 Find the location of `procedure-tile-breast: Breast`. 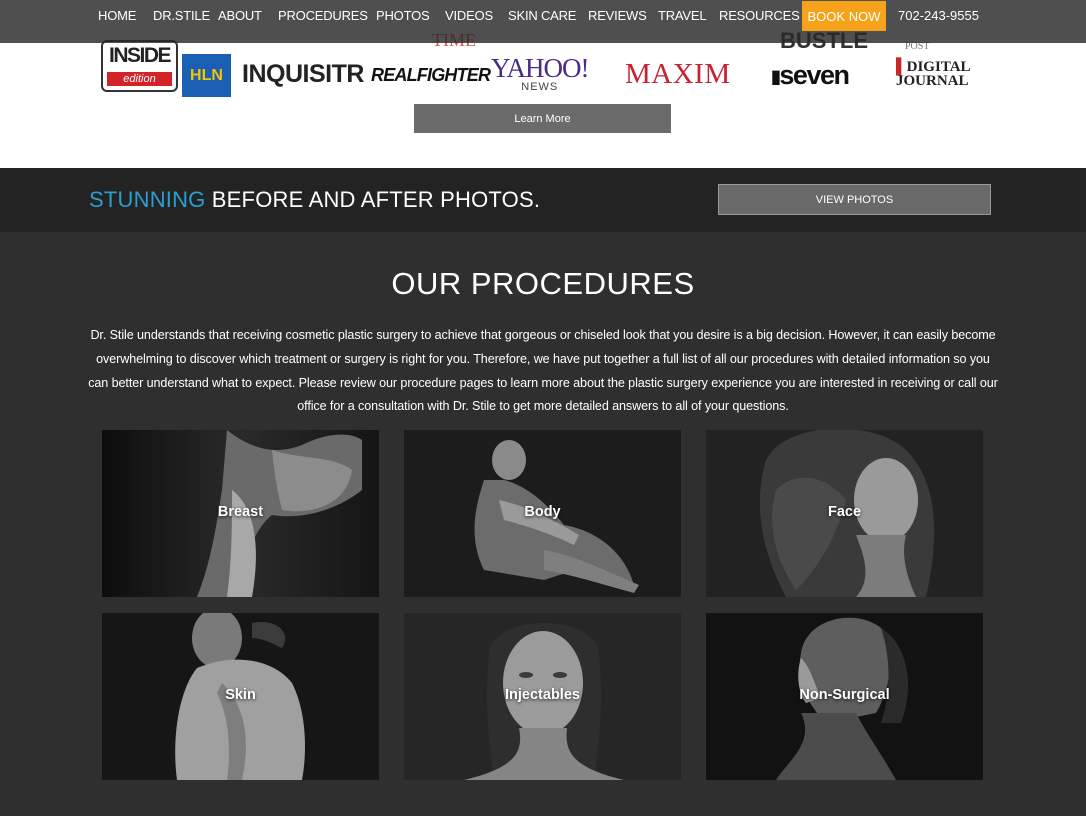

procedure-tile-breast: Breast is located at coordinates (240, 513).